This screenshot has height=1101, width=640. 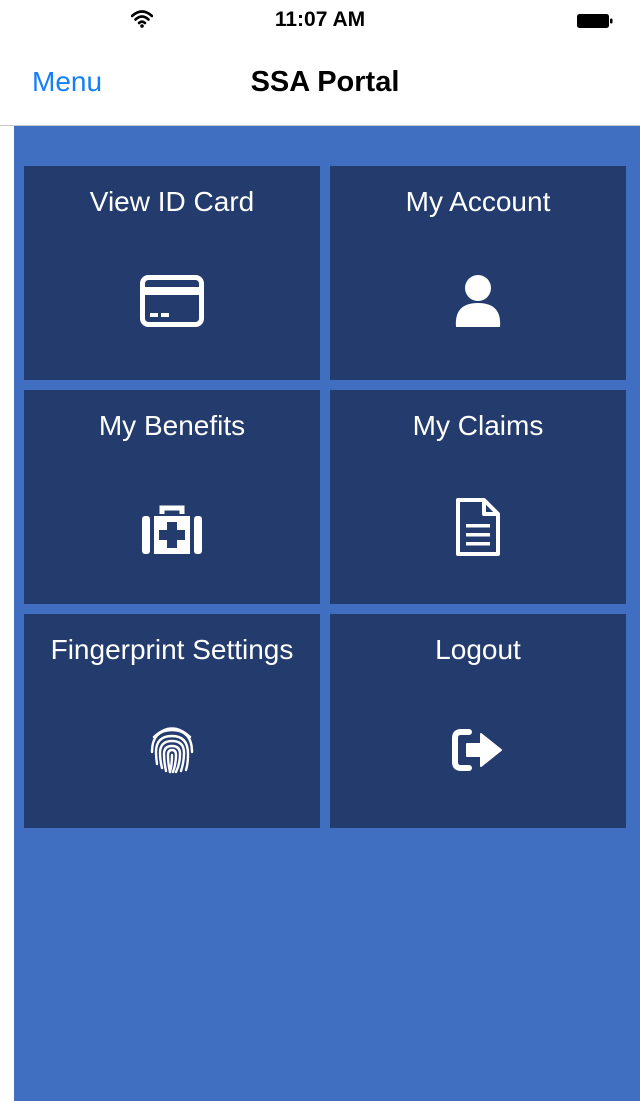 I want to click on battery-icon, so click(x=595, y=21).